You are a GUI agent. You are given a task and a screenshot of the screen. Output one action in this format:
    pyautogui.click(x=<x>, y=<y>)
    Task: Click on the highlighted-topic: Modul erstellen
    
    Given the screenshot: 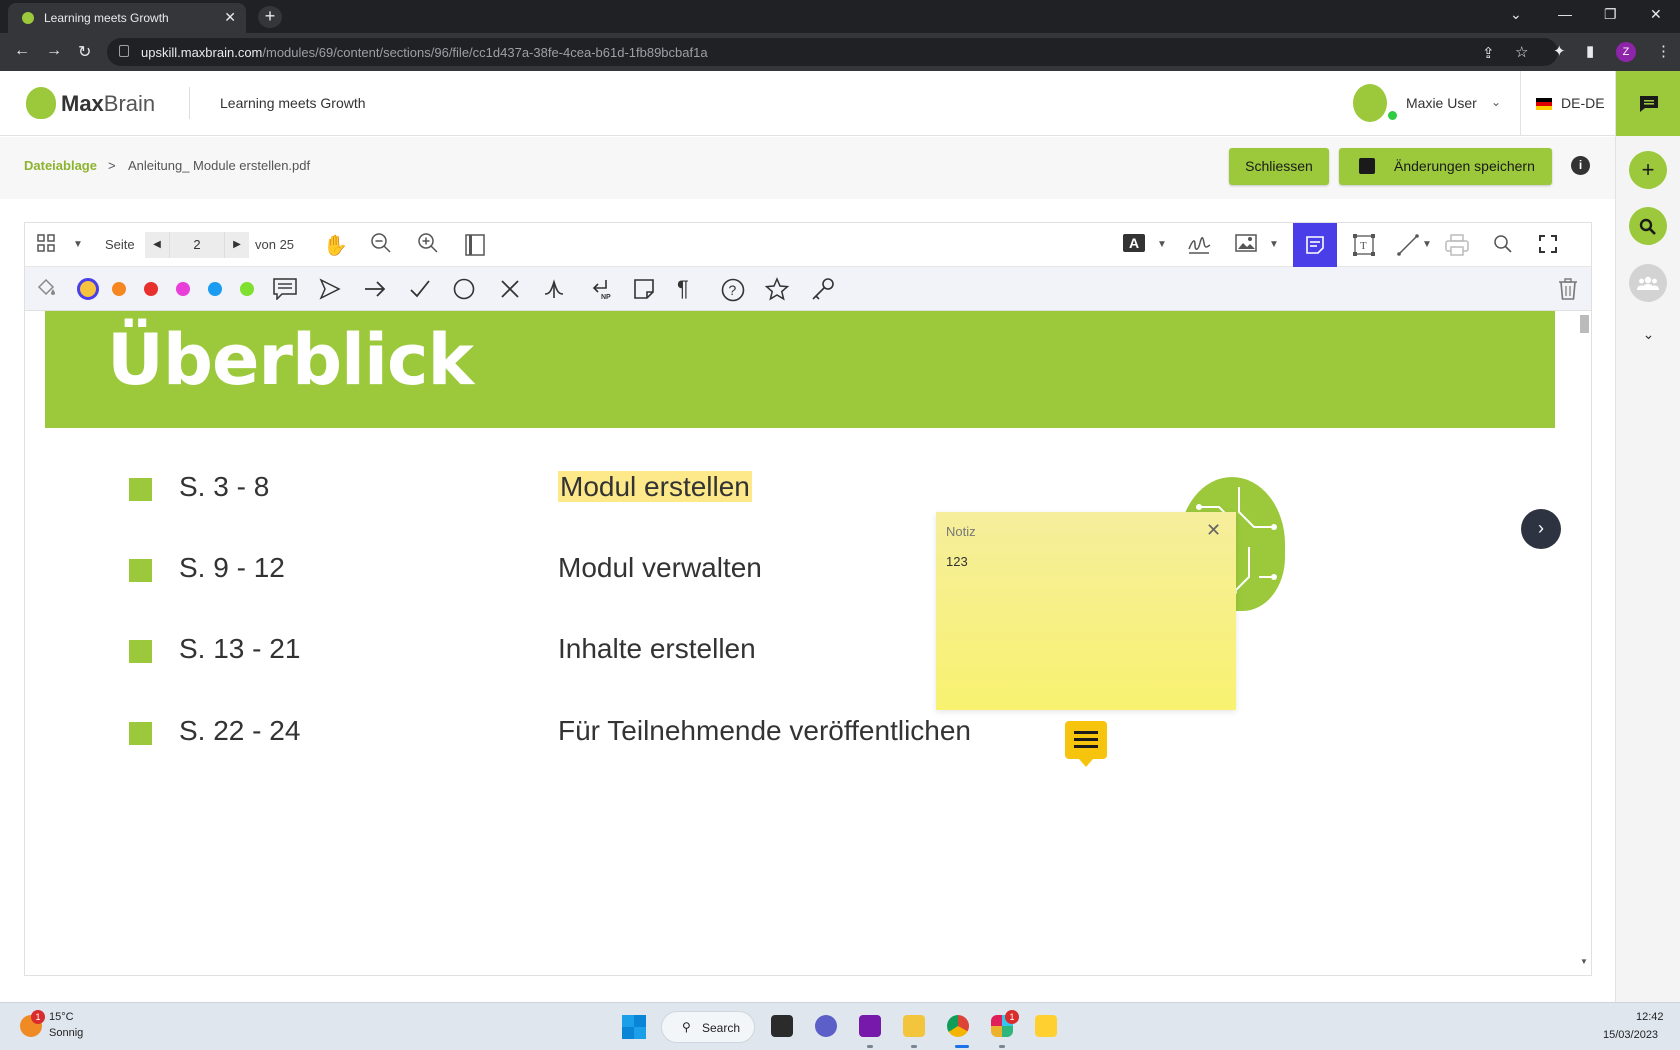 What is the action you would take?
    pyautogui.click(x=655, y=486)
    